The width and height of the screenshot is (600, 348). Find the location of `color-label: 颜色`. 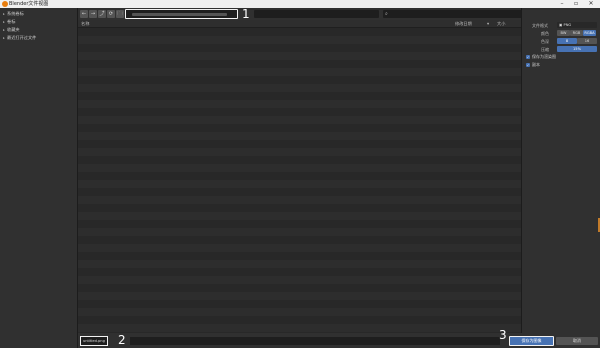

color-label: 颜色 is located at coordinates (545, 33).